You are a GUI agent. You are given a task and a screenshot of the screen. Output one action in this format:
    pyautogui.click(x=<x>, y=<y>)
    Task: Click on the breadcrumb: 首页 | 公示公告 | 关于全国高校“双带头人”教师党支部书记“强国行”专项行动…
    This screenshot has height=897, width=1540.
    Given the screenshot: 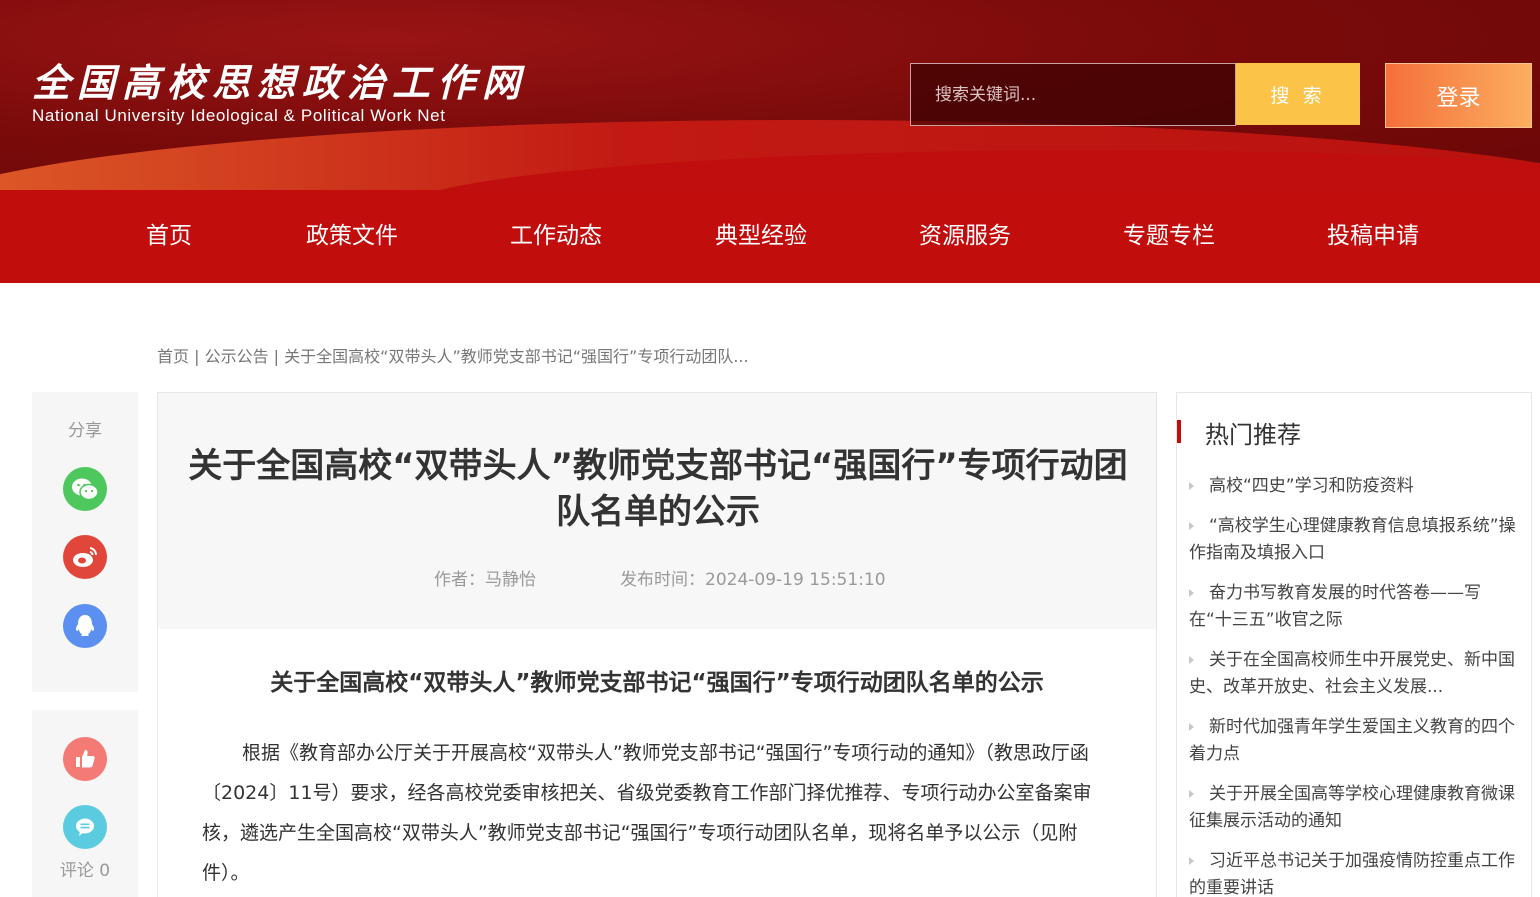 What is the action you would take?
    pyautogui.click(x=453, y=355)
    